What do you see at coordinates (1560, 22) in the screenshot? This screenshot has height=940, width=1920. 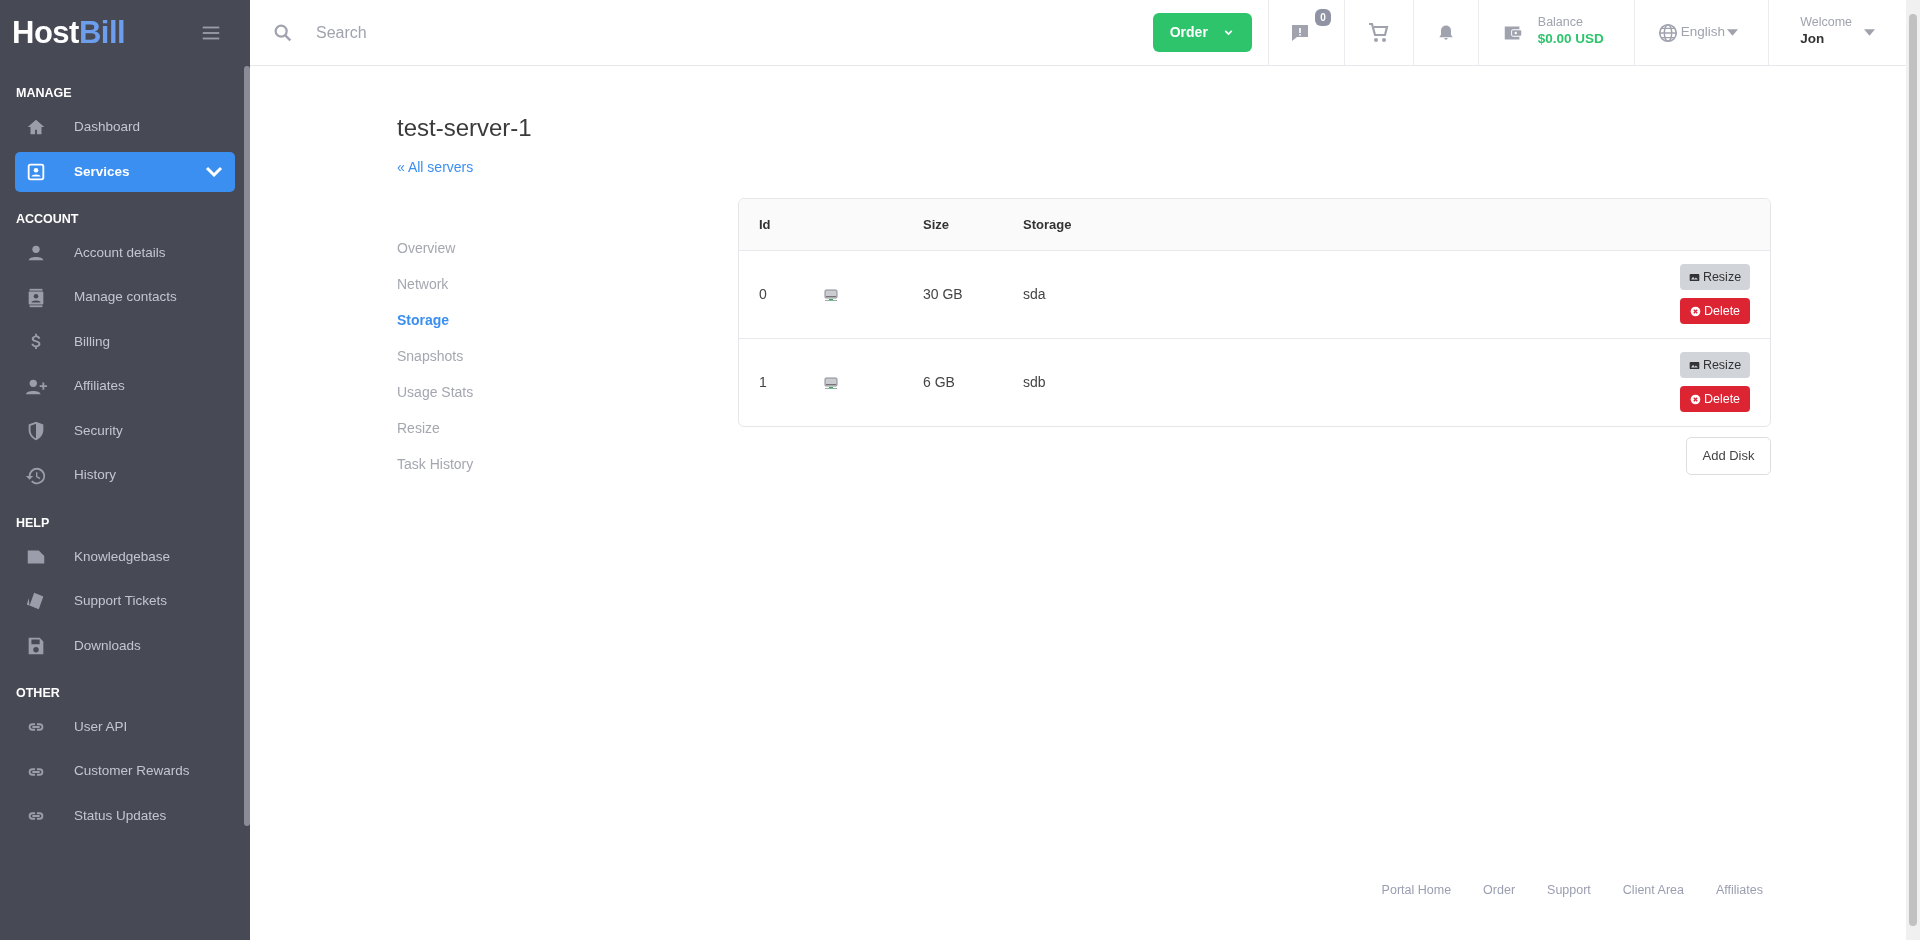 I see `balance-label: Balance` at bounding box center [1560, 22].